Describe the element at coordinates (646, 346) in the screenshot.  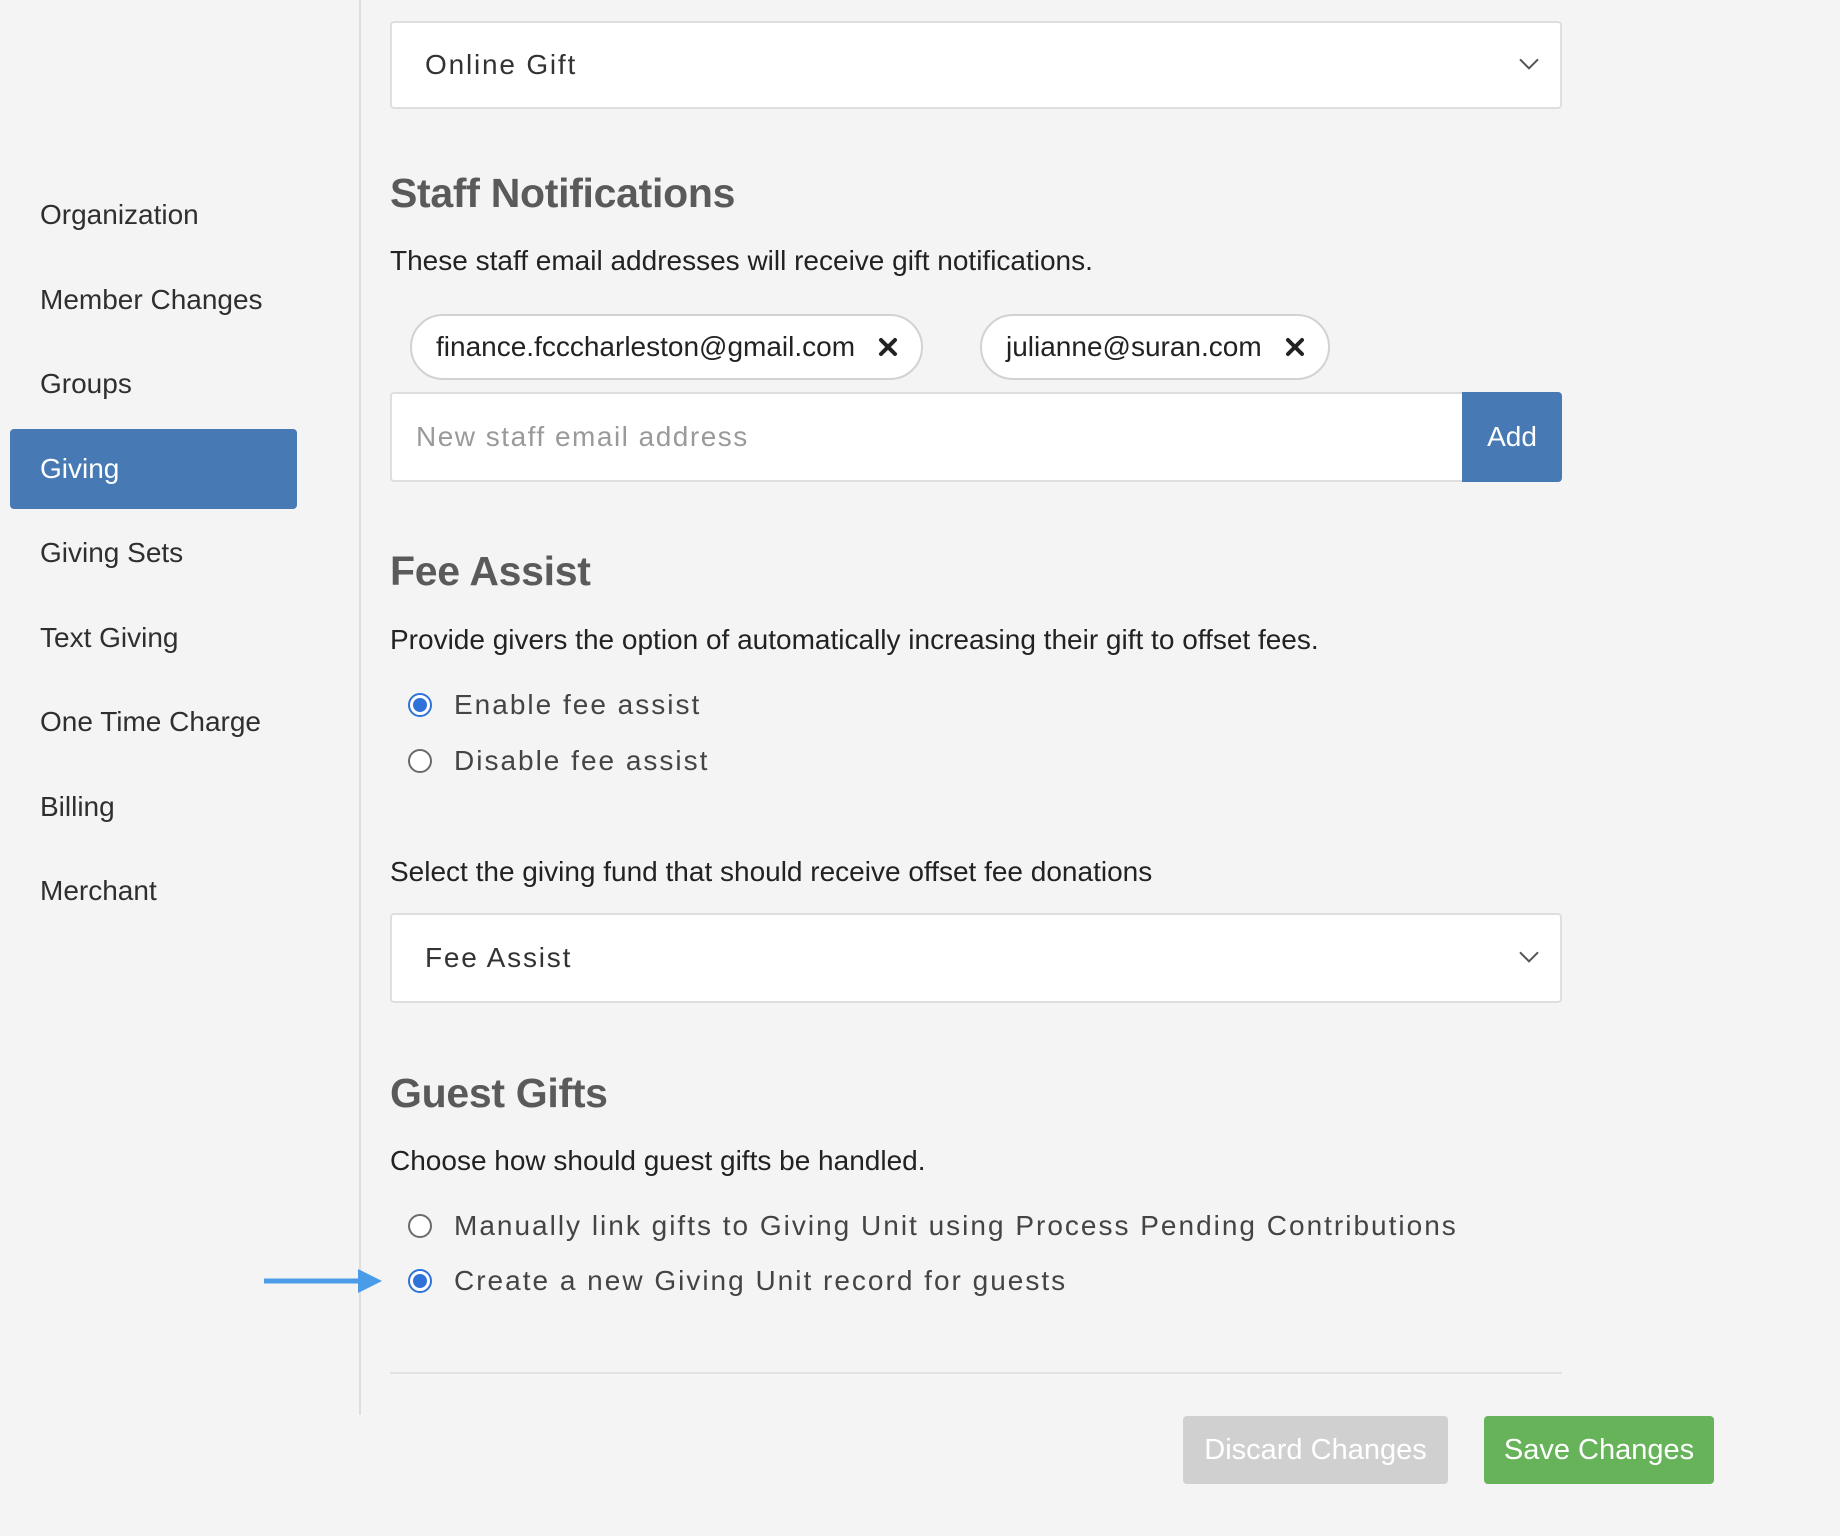
I see `email-chip-label: finance.fcccharleston@gmail.com` at that location.